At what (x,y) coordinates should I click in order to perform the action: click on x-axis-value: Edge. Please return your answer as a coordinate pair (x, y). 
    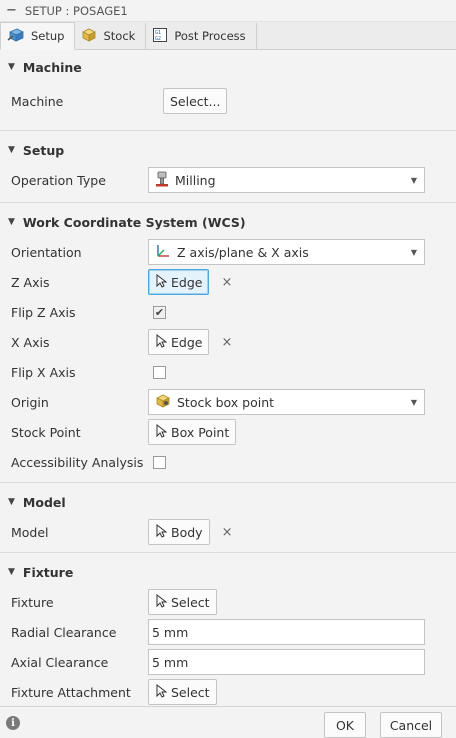
    Looking at the image, I should click on (187, 342).